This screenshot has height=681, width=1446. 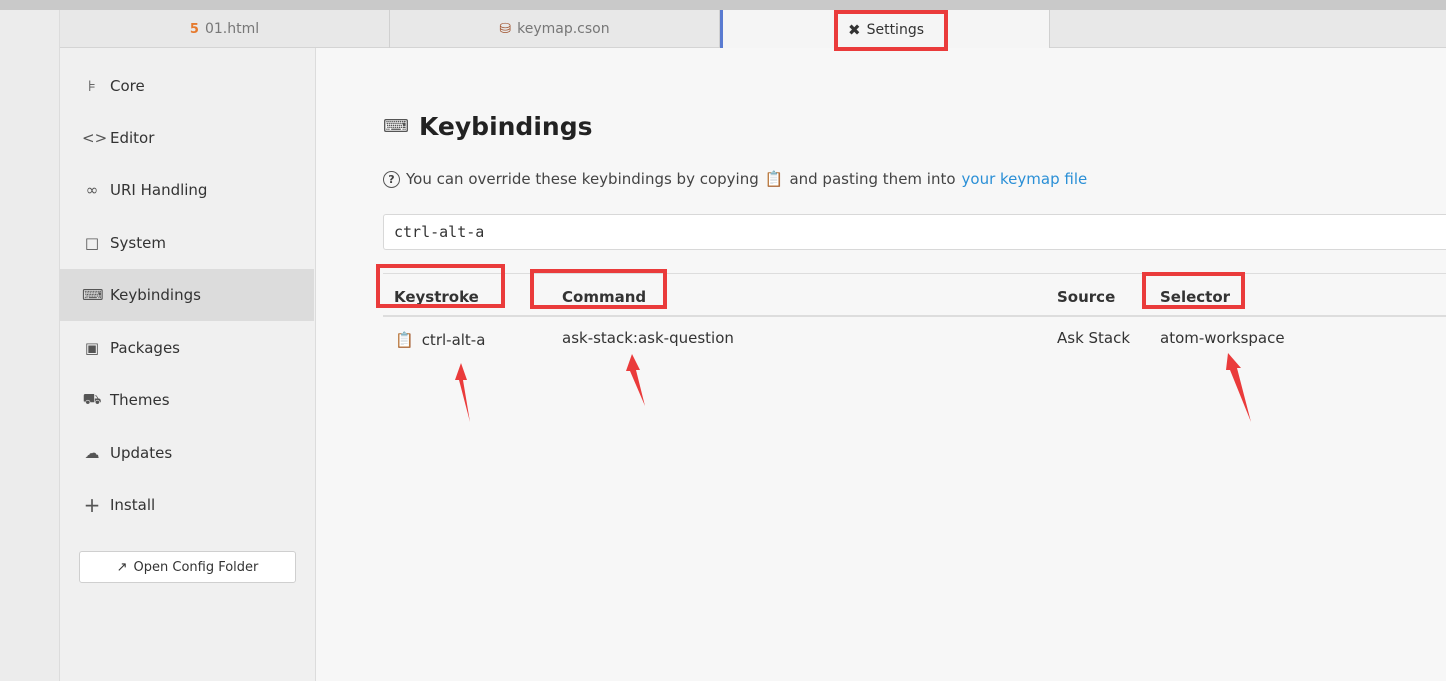 I want to click on annotation-arrow-keystroke, so click(x=462, y=392).